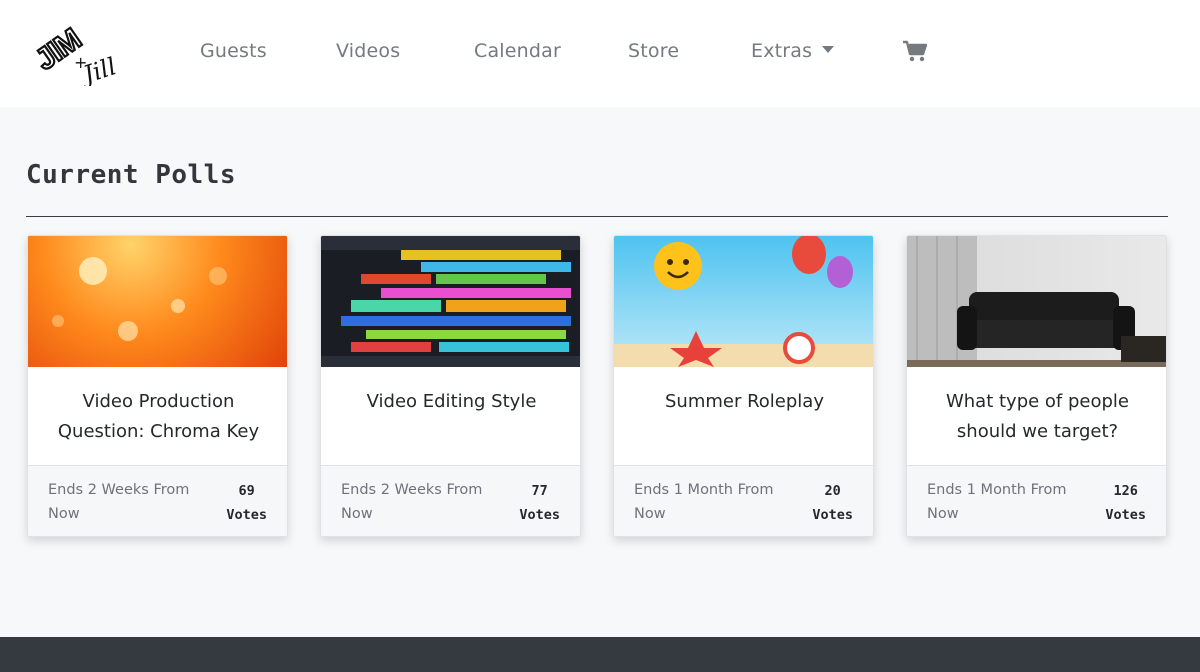 This screenshot has height=672, width=1200. What do you see at coordinates (744, 401) in the screenshot?
I see `poll-title: Summer Roleplay` at bounding box center [744, 401].